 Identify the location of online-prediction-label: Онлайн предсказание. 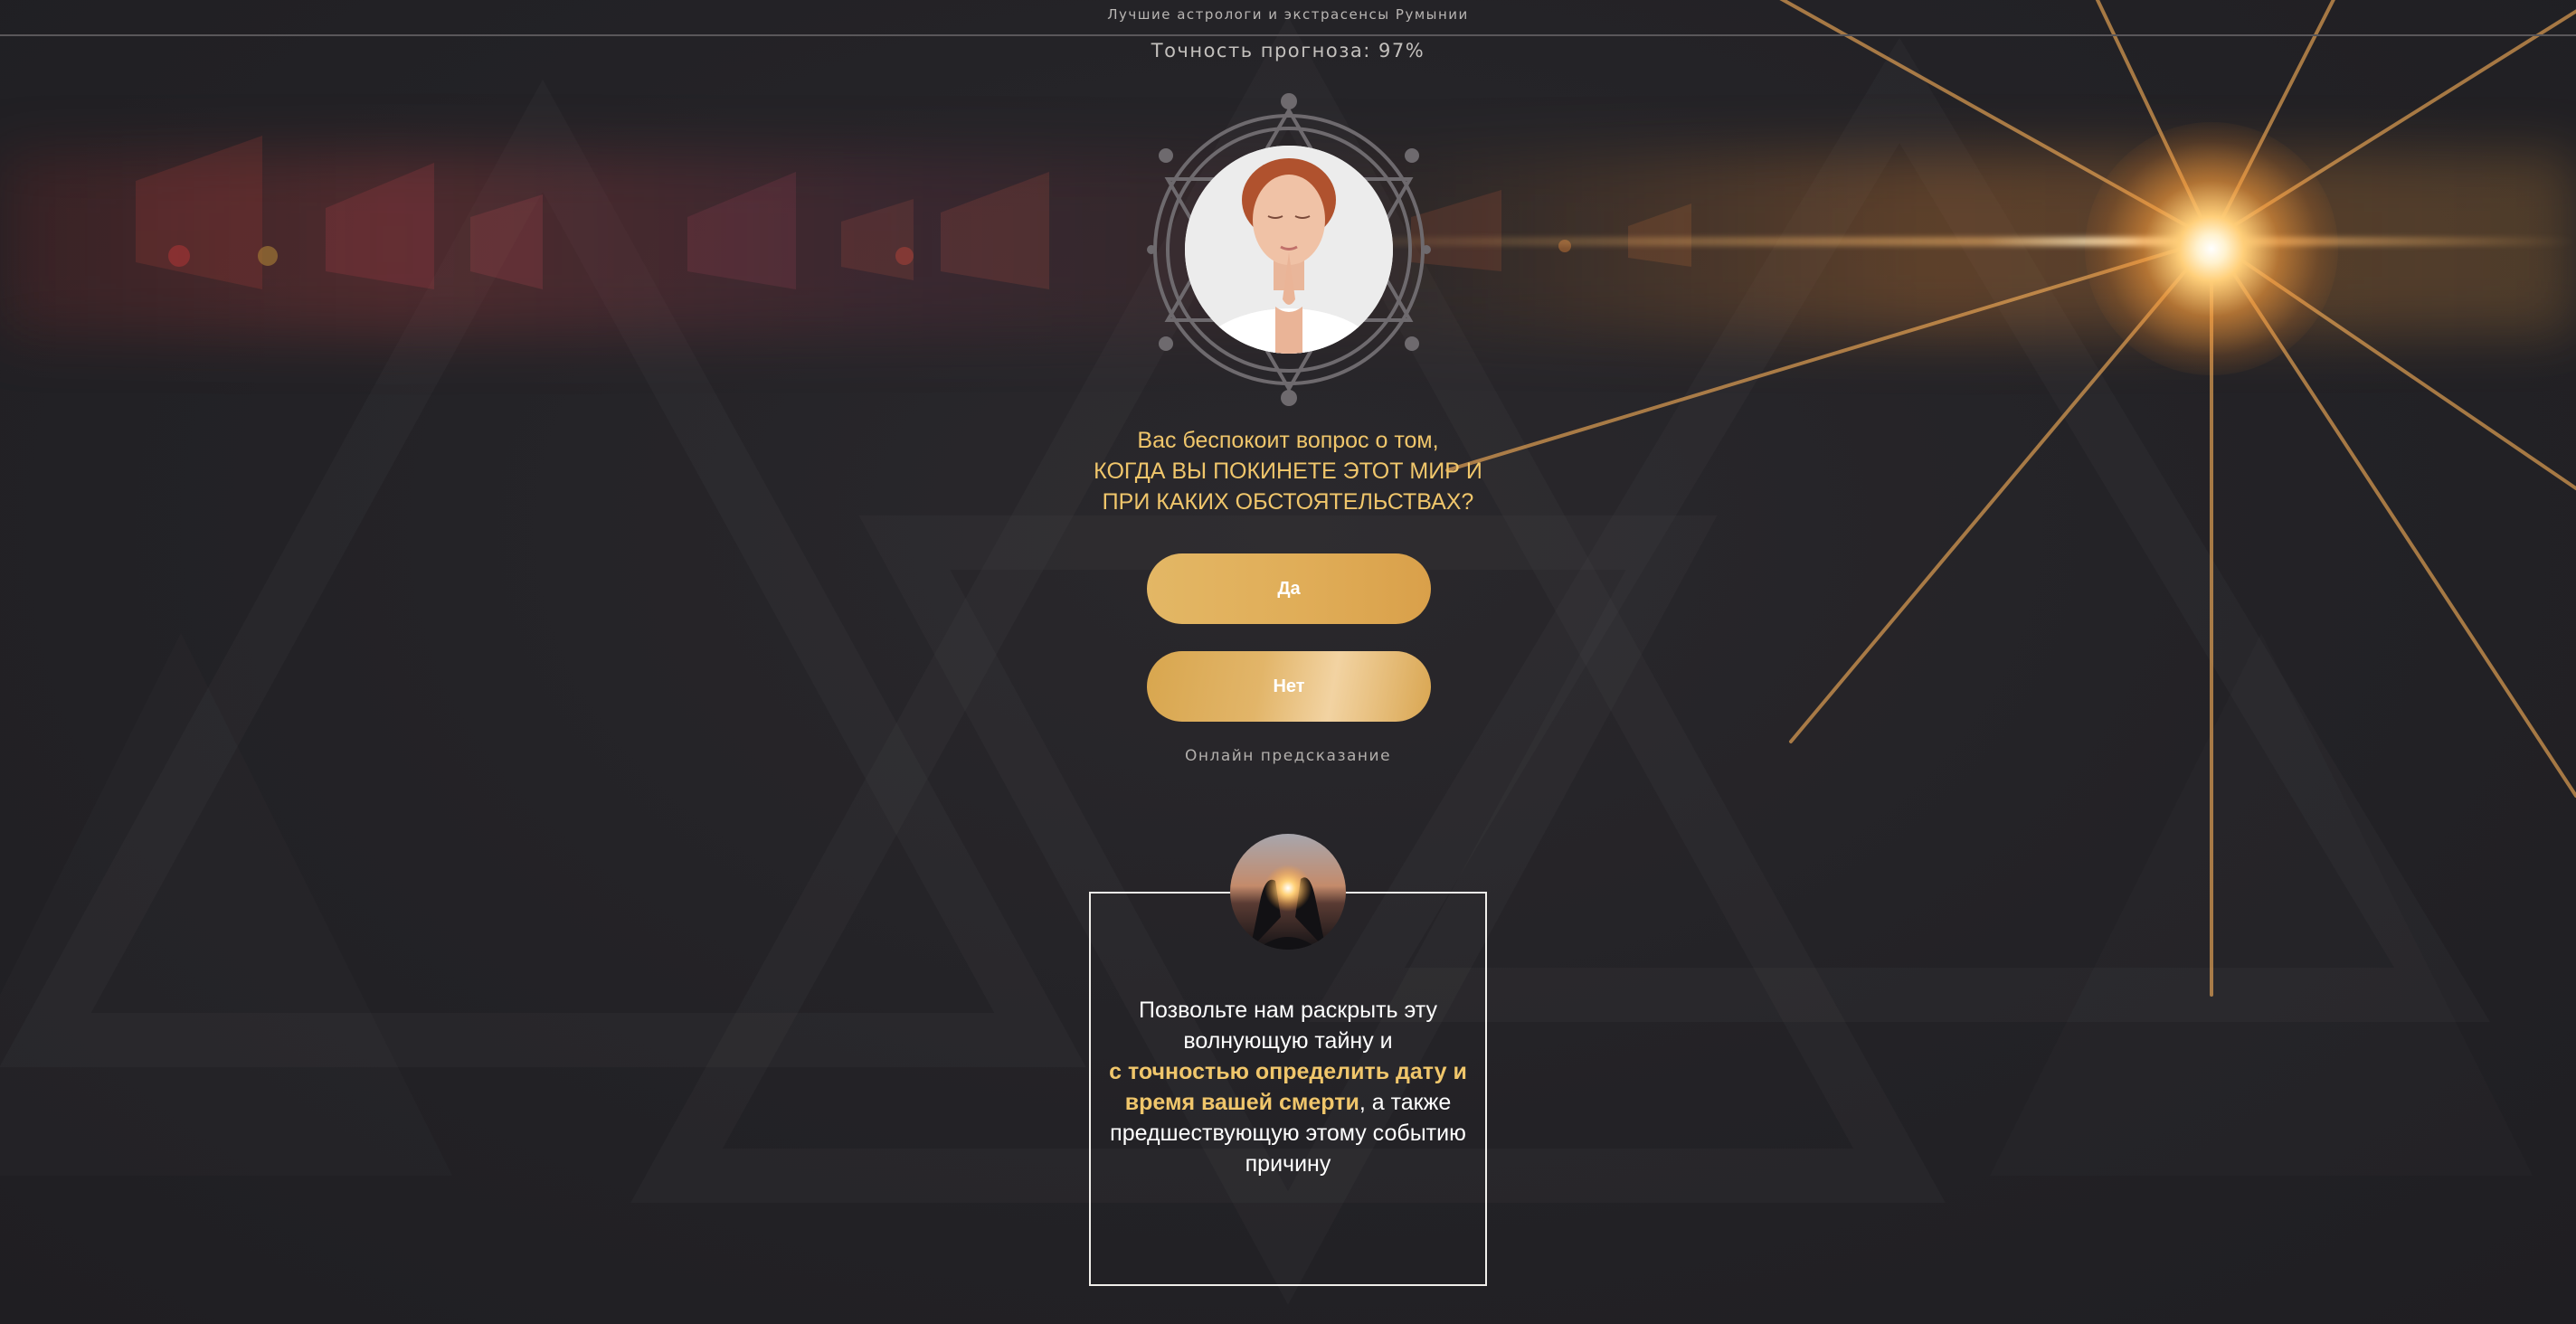
(1288, 756).